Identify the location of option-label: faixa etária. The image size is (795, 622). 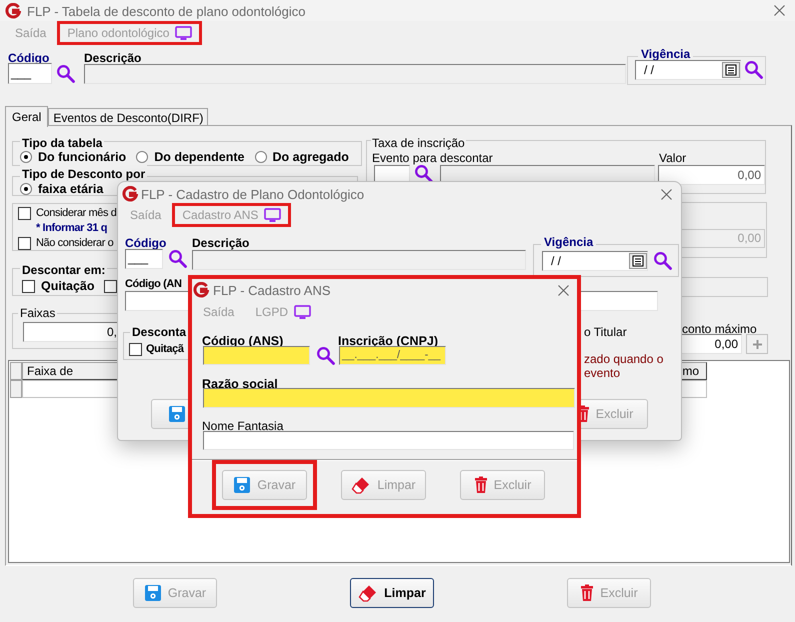
(71, 189).